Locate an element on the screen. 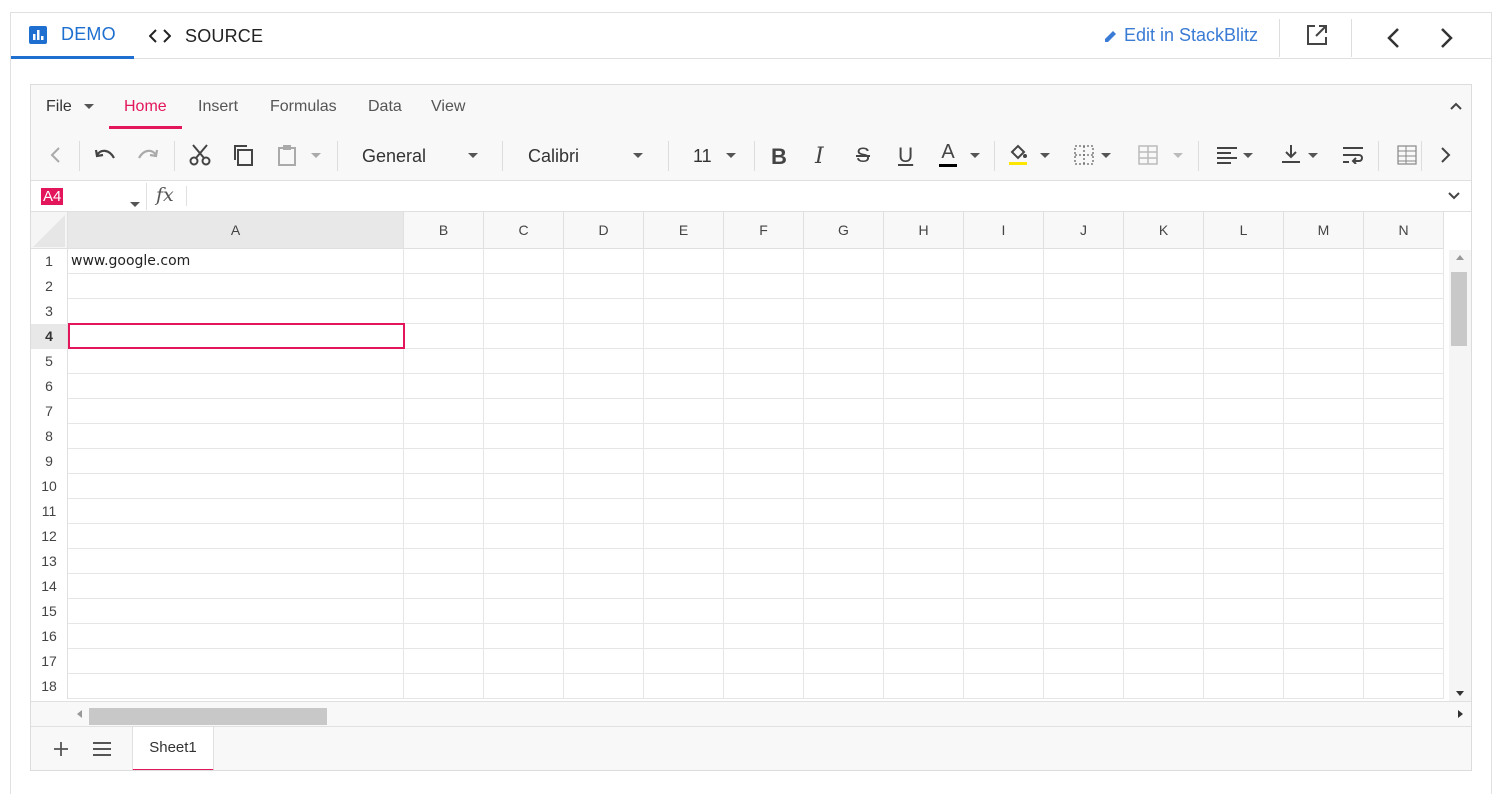 This screenshot has width=1494, height=794. paste-dropdown is located at coordinates (316, 155).